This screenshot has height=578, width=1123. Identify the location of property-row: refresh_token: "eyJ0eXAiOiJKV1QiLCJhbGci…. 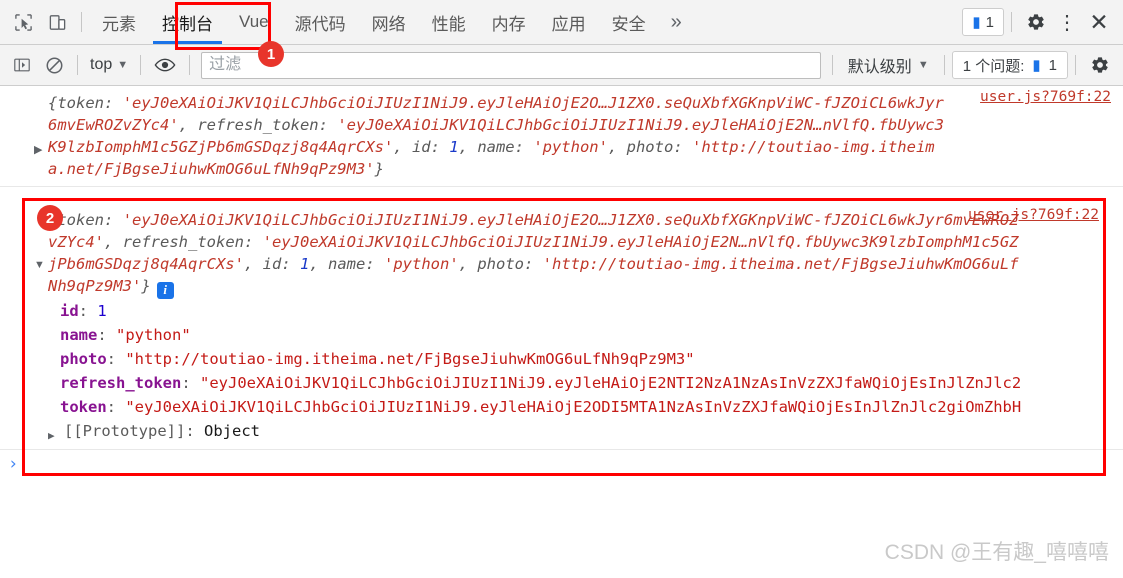
(591, 383).